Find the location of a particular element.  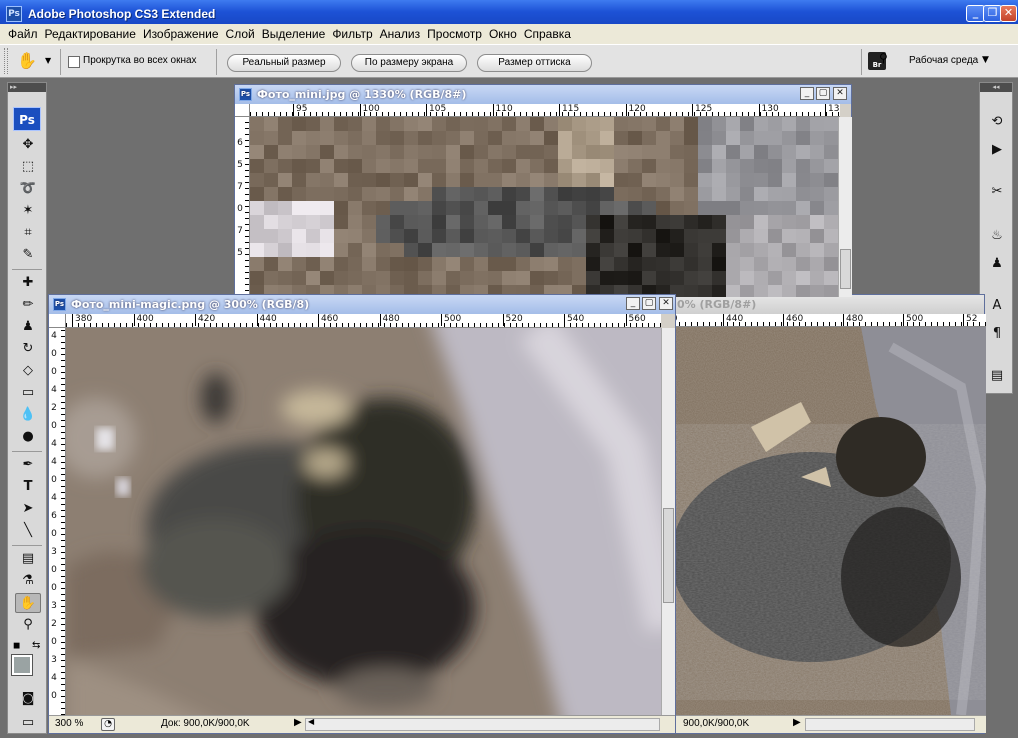

tools-panel-header: ▸▸ is located at coordinates (27, 87).